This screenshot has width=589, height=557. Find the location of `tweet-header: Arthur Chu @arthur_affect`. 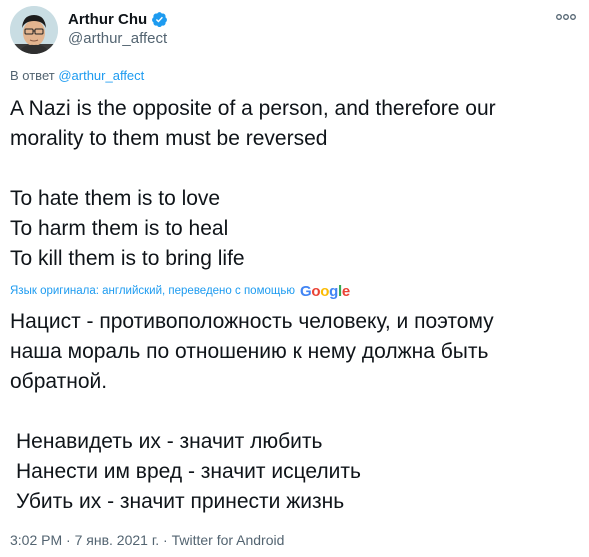

tweet-header: Arthur Chu @arthur_affect is located at coordinates (295, 31).